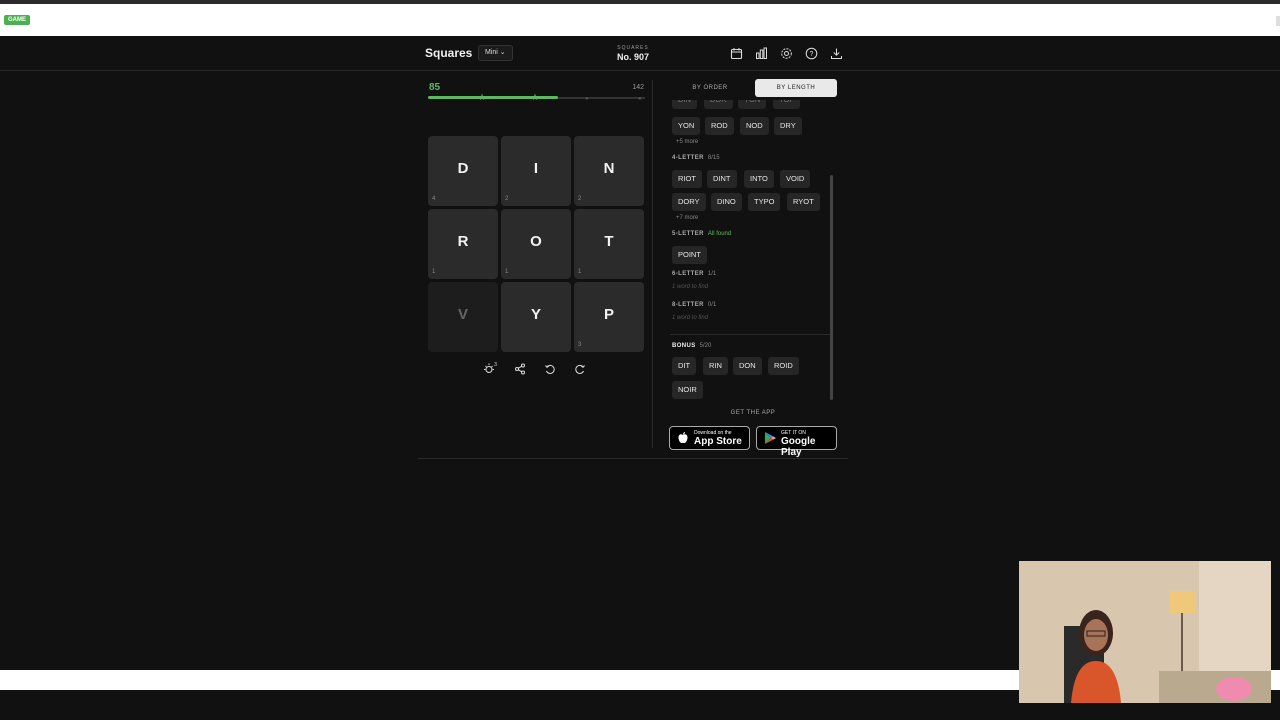  I want to click on share-button, so click(520, 369).